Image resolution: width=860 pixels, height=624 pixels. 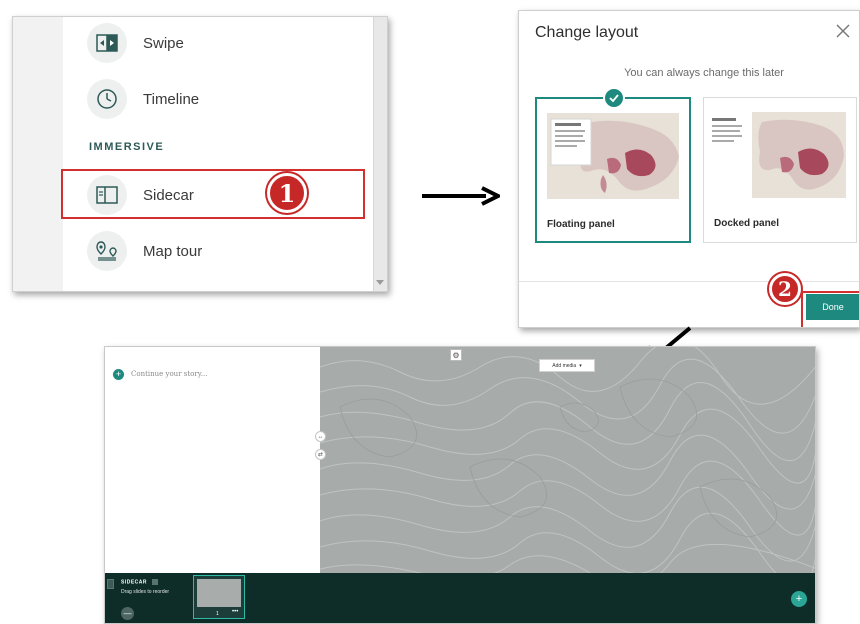 I want to click on menu-scrollbar, so click(x=380, y=154).